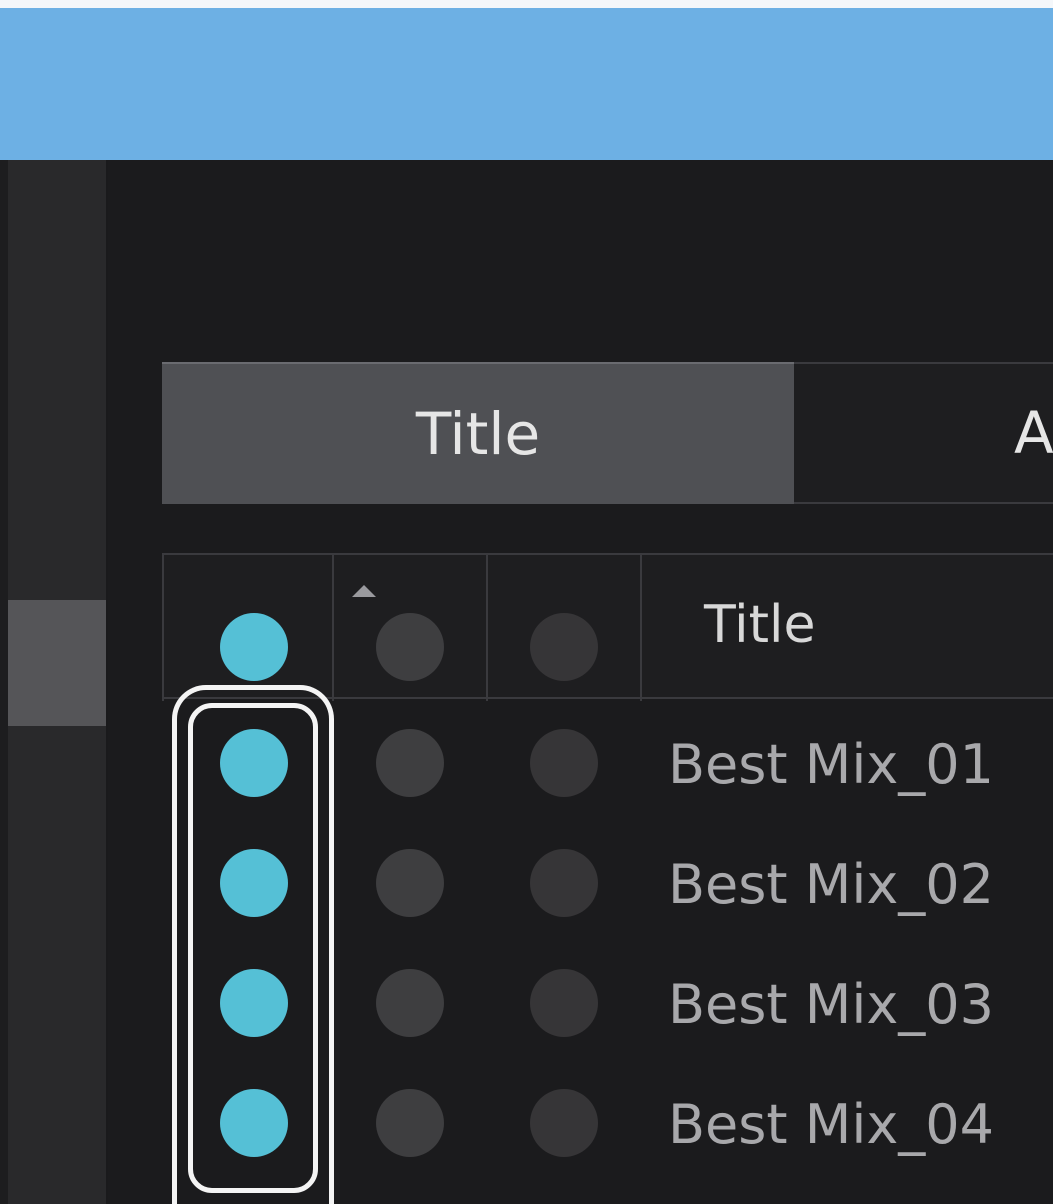  I want to click on tab-artist-label: A, so click(1033, 433).